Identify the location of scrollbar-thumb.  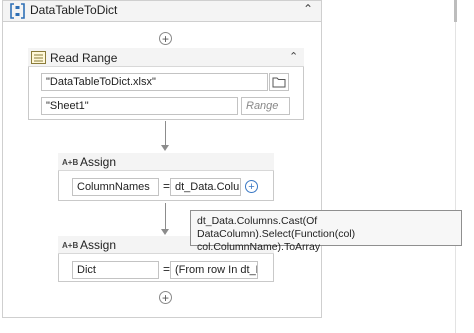
(455, 11).